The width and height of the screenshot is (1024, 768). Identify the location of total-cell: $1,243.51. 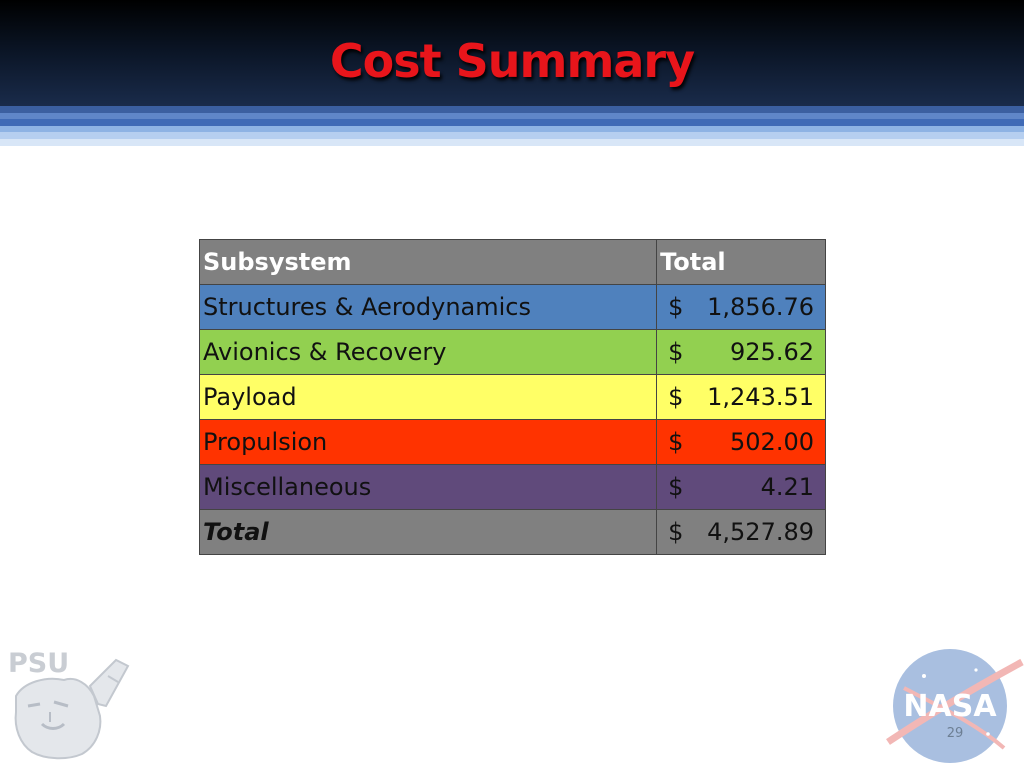
(741, 397).